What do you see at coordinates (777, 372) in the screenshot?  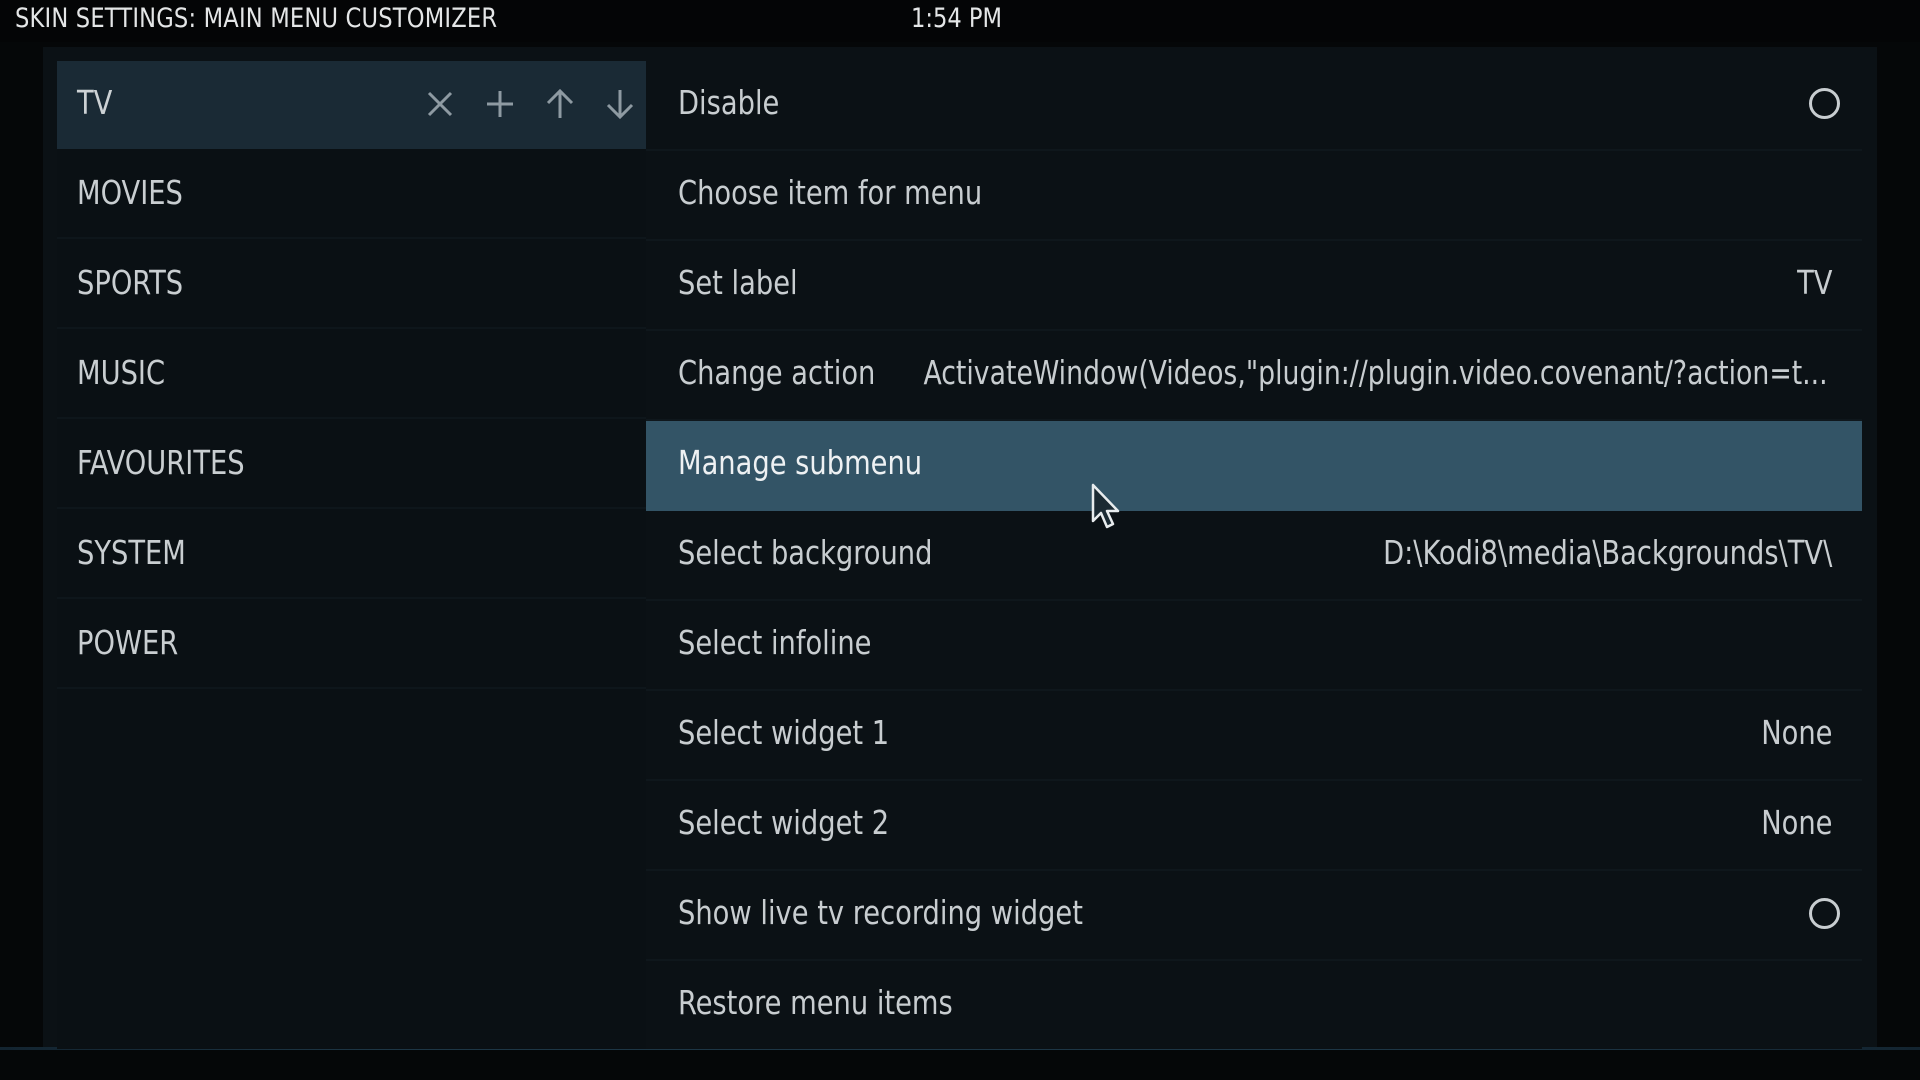 I see `option-label: Change action` at bounding box center [777, 372].